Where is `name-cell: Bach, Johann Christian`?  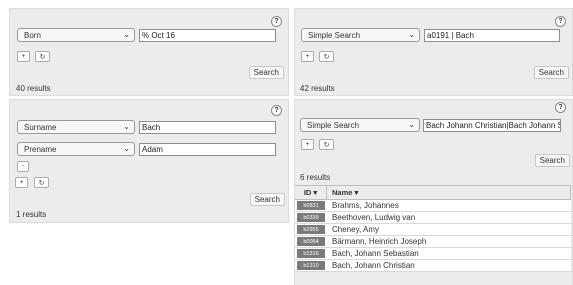
name-cell: Bach, Johann Christian is located at coordinates (373, 265).